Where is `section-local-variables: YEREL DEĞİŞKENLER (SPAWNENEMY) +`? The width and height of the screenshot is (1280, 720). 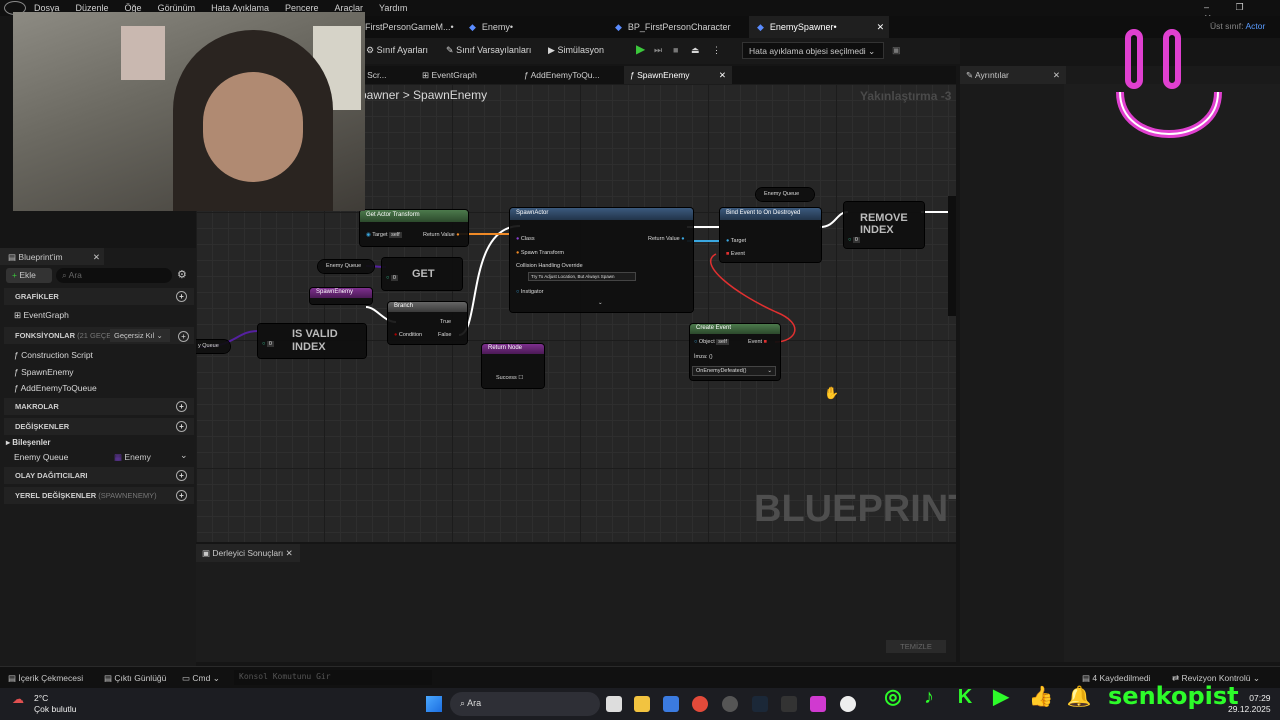 section-local-variables: YEREL DEĞİŞKENLER (SPAWNENEMY) + is located at coordinates (99, 495).